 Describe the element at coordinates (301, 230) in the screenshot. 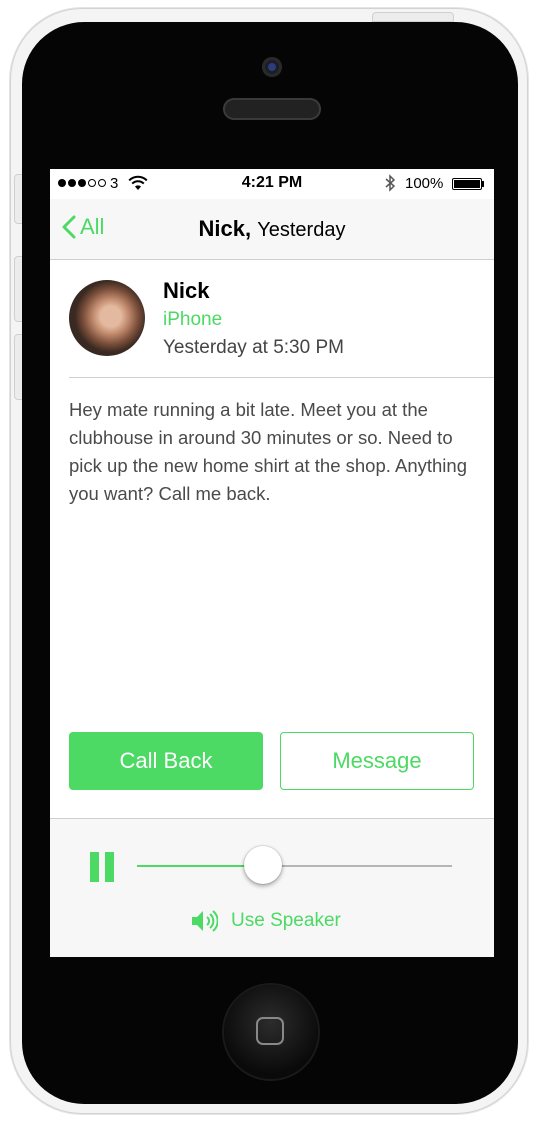

I see `page-title-date: Yesterday` at that location.